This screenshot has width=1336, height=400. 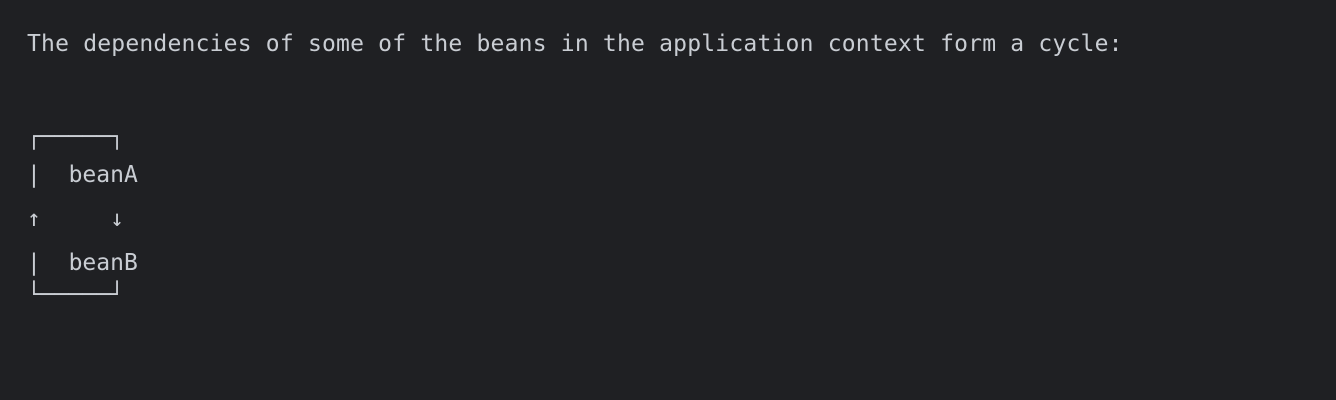 What do you see at coordinates (103, 263) in the screenshot?
I see `bean-b-name: beanB` at bounding box center [103, 263].